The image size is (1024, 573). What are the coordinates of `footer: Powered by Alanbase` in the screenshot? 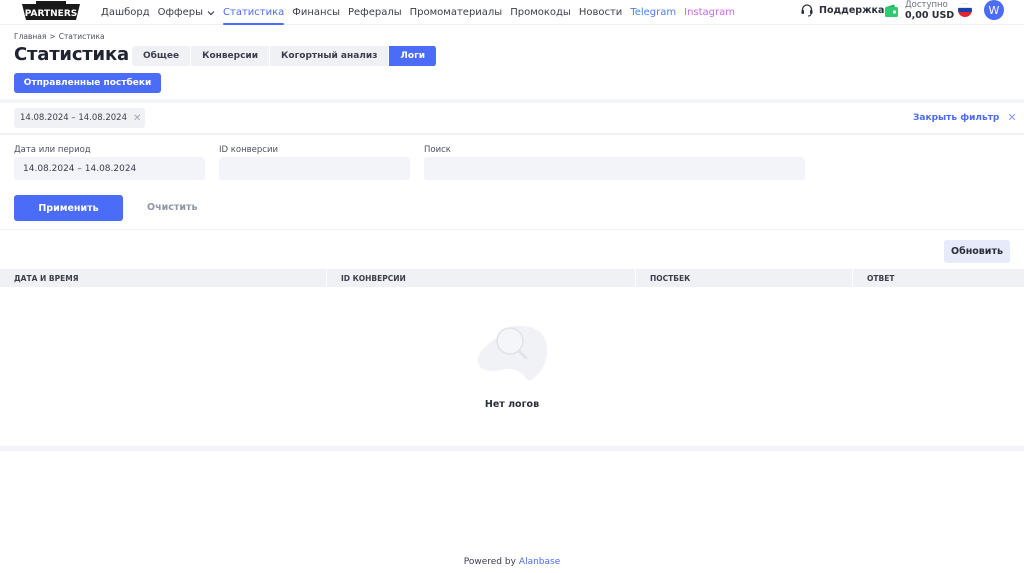 It's located at (512, 562).